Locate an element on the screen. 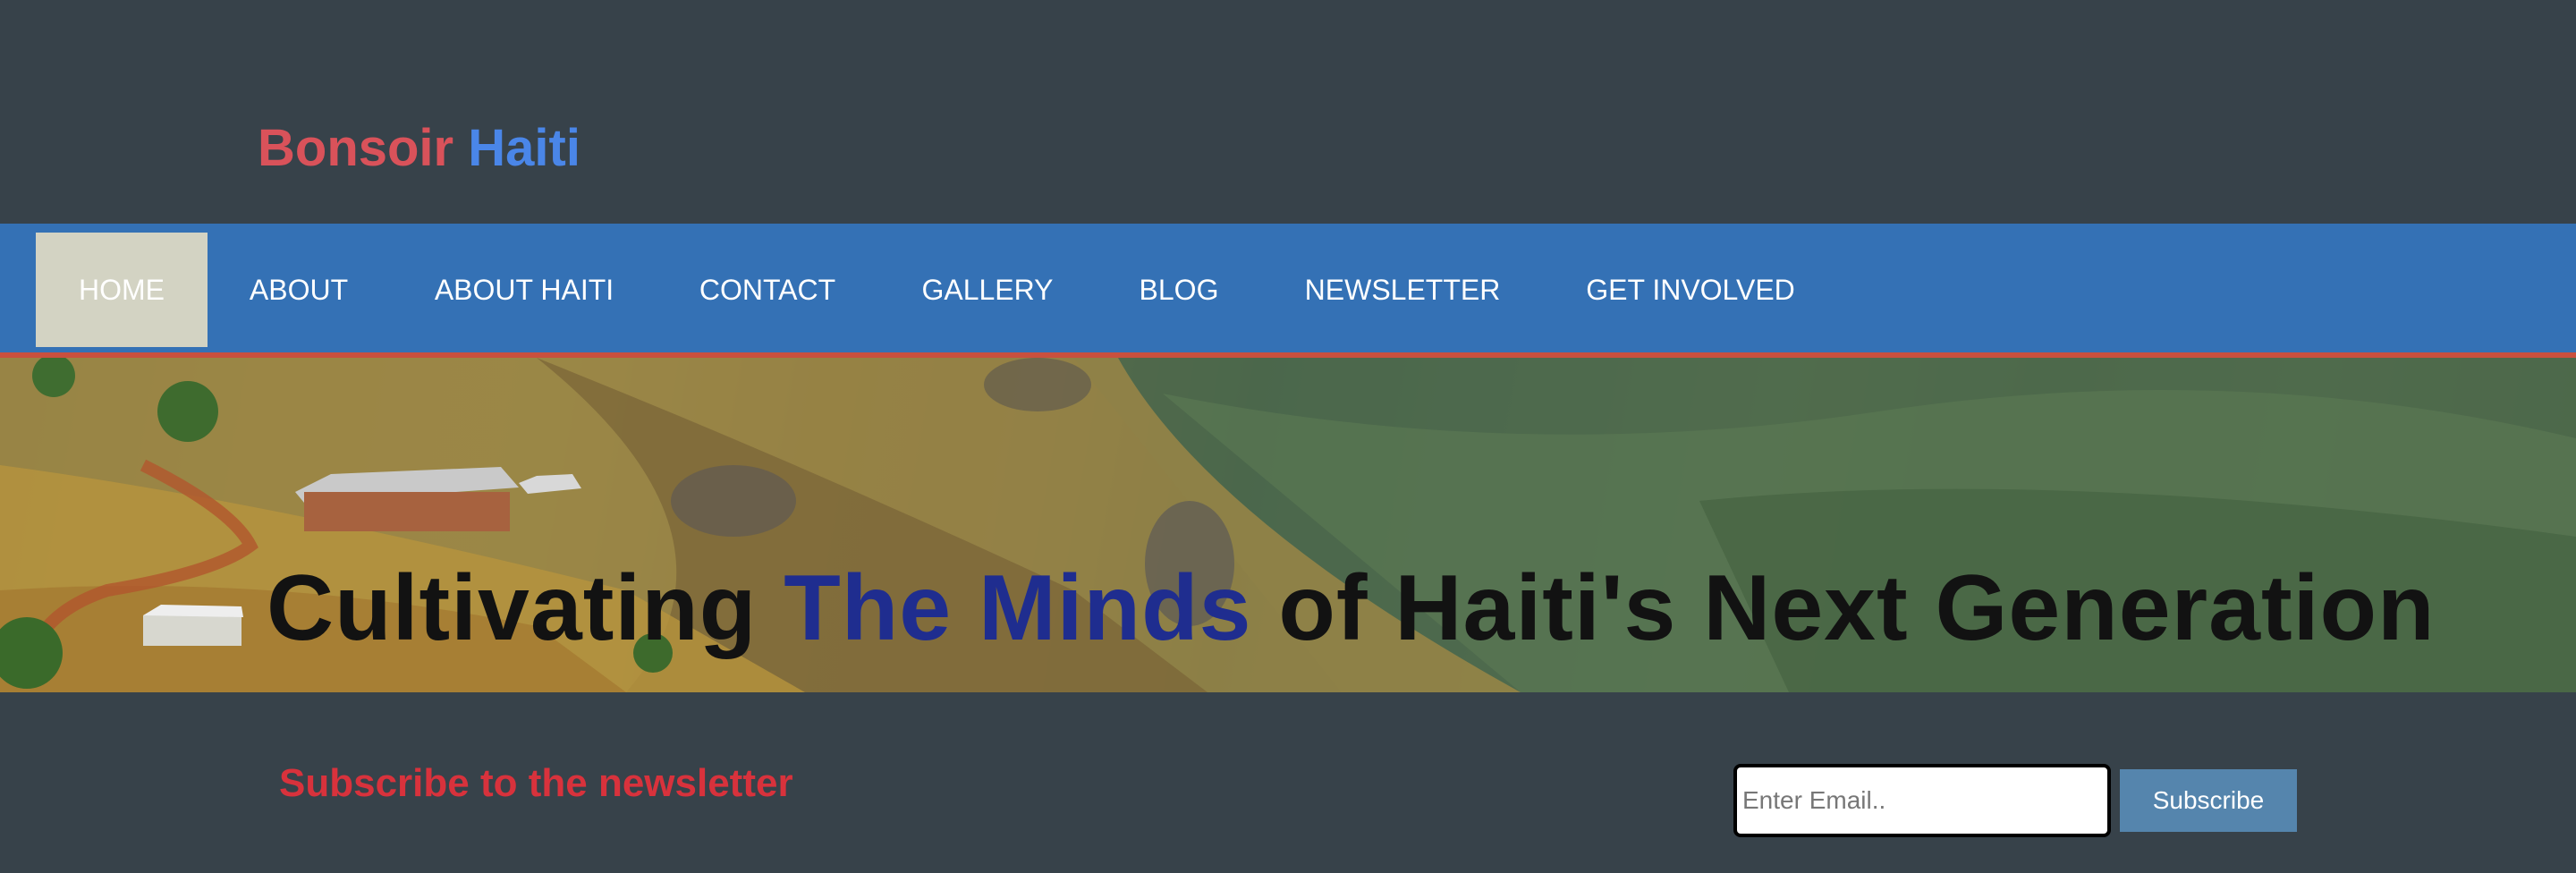  hero-headline-part1: Cultivating is located at coordinates (525, 608).